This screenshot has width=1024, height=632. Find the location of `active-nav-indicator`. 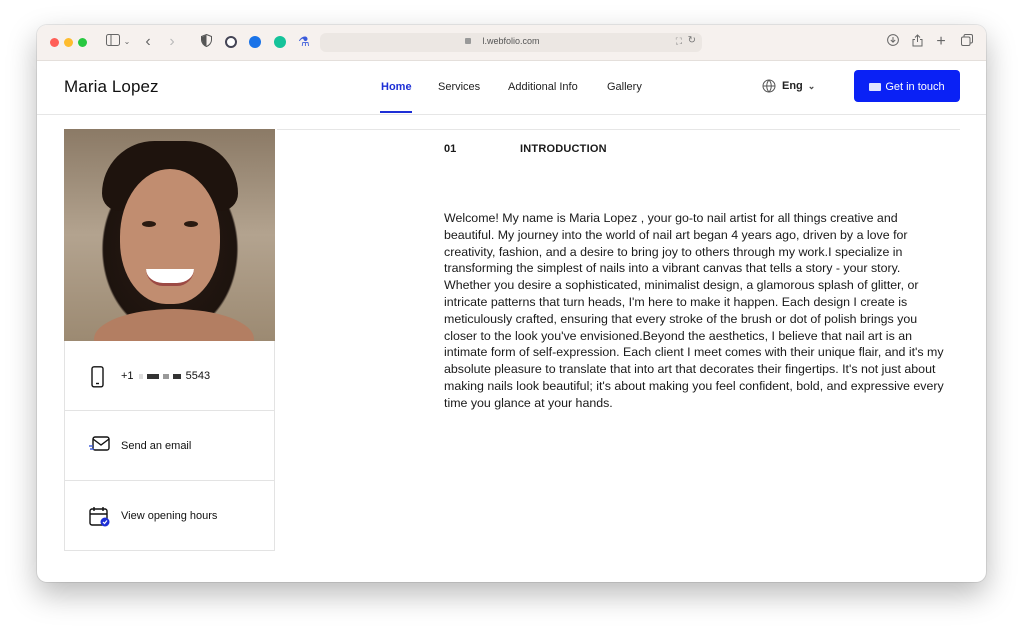

active-nav-indicator is located at coordinates (396, 112).